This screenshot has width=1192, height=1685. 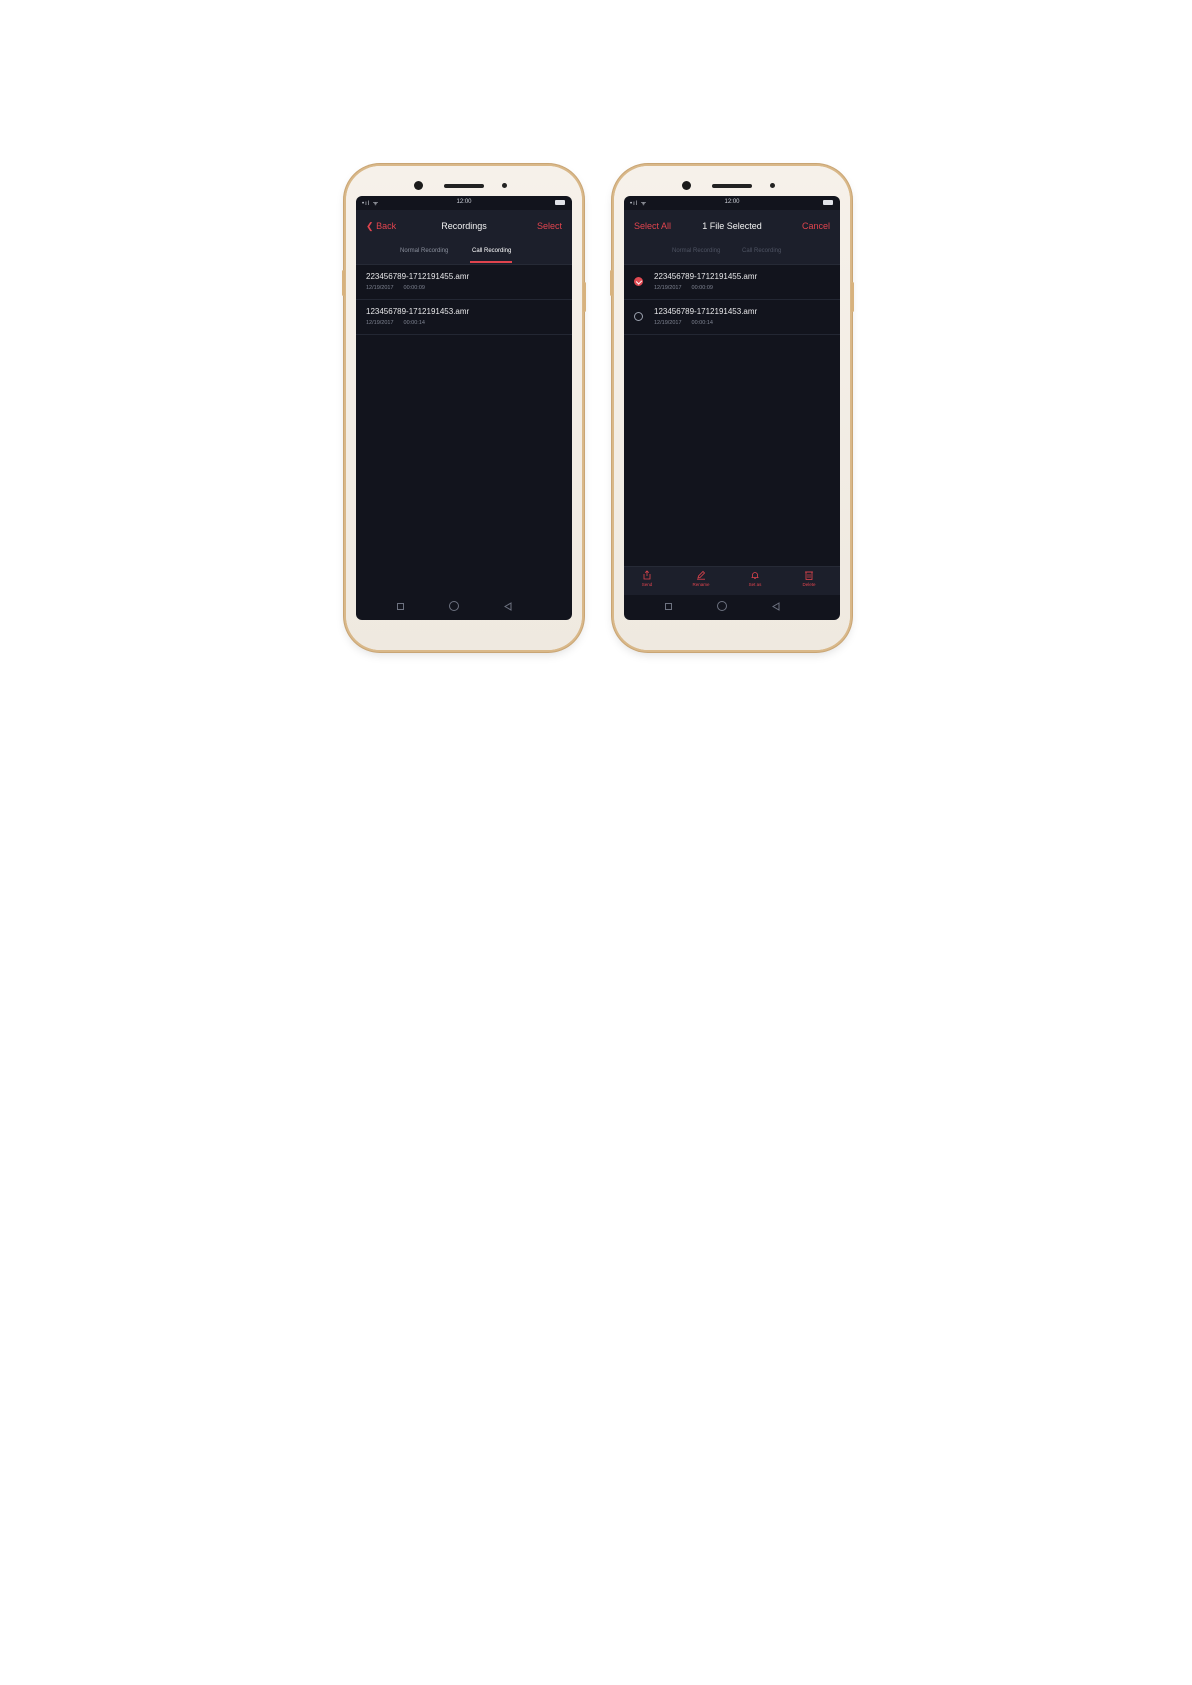 What do you see at coordinates (755, 584) in the screenshot?
I see `set-as-label: Set as` at bounding box center [755, 584].